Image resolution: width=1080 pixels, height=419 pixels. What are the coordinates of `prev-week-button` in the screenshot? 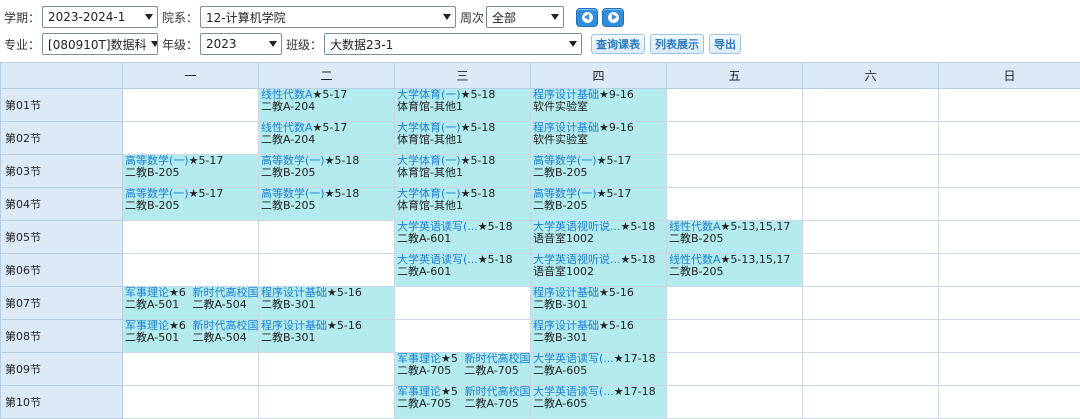 It's located at (587, 17).